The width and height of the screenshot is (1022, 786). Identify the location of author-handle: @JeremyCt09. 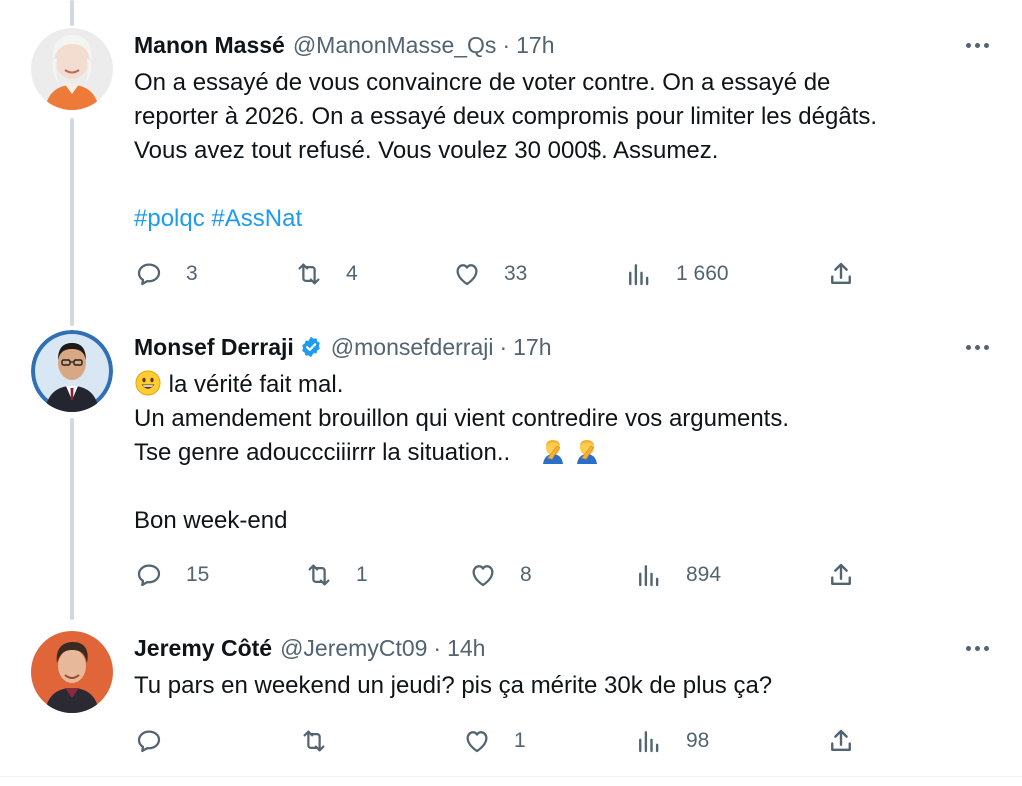
(353, 648).